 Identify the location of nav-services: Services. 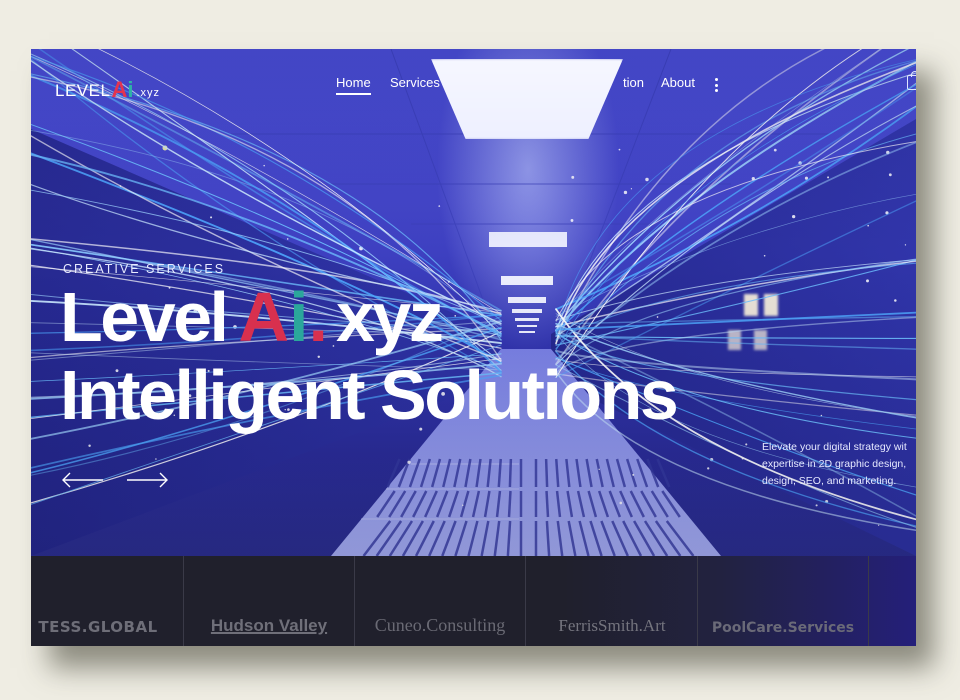
(415, 82).